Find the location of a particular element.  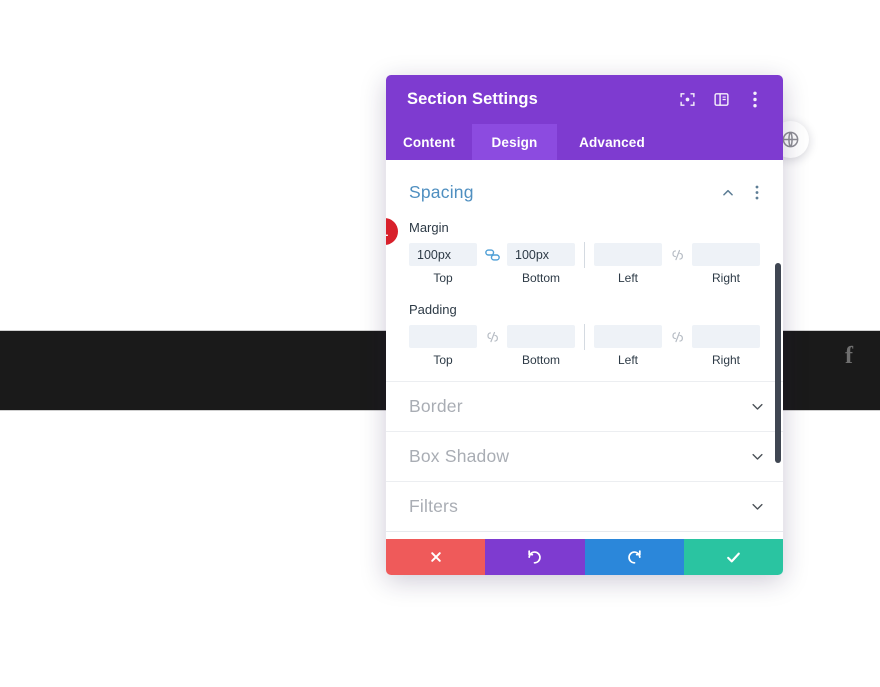

step-badge: 1 is located at coordinates (392, 231).